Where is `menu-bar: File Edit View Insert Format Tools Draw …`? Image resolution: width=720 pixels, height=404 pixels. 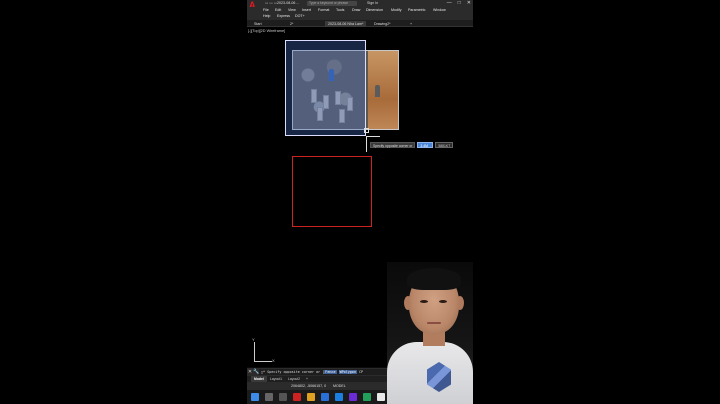
menu-bar: File Edit View Insert Format Tools Draw … is located at coordinates (360, 13).